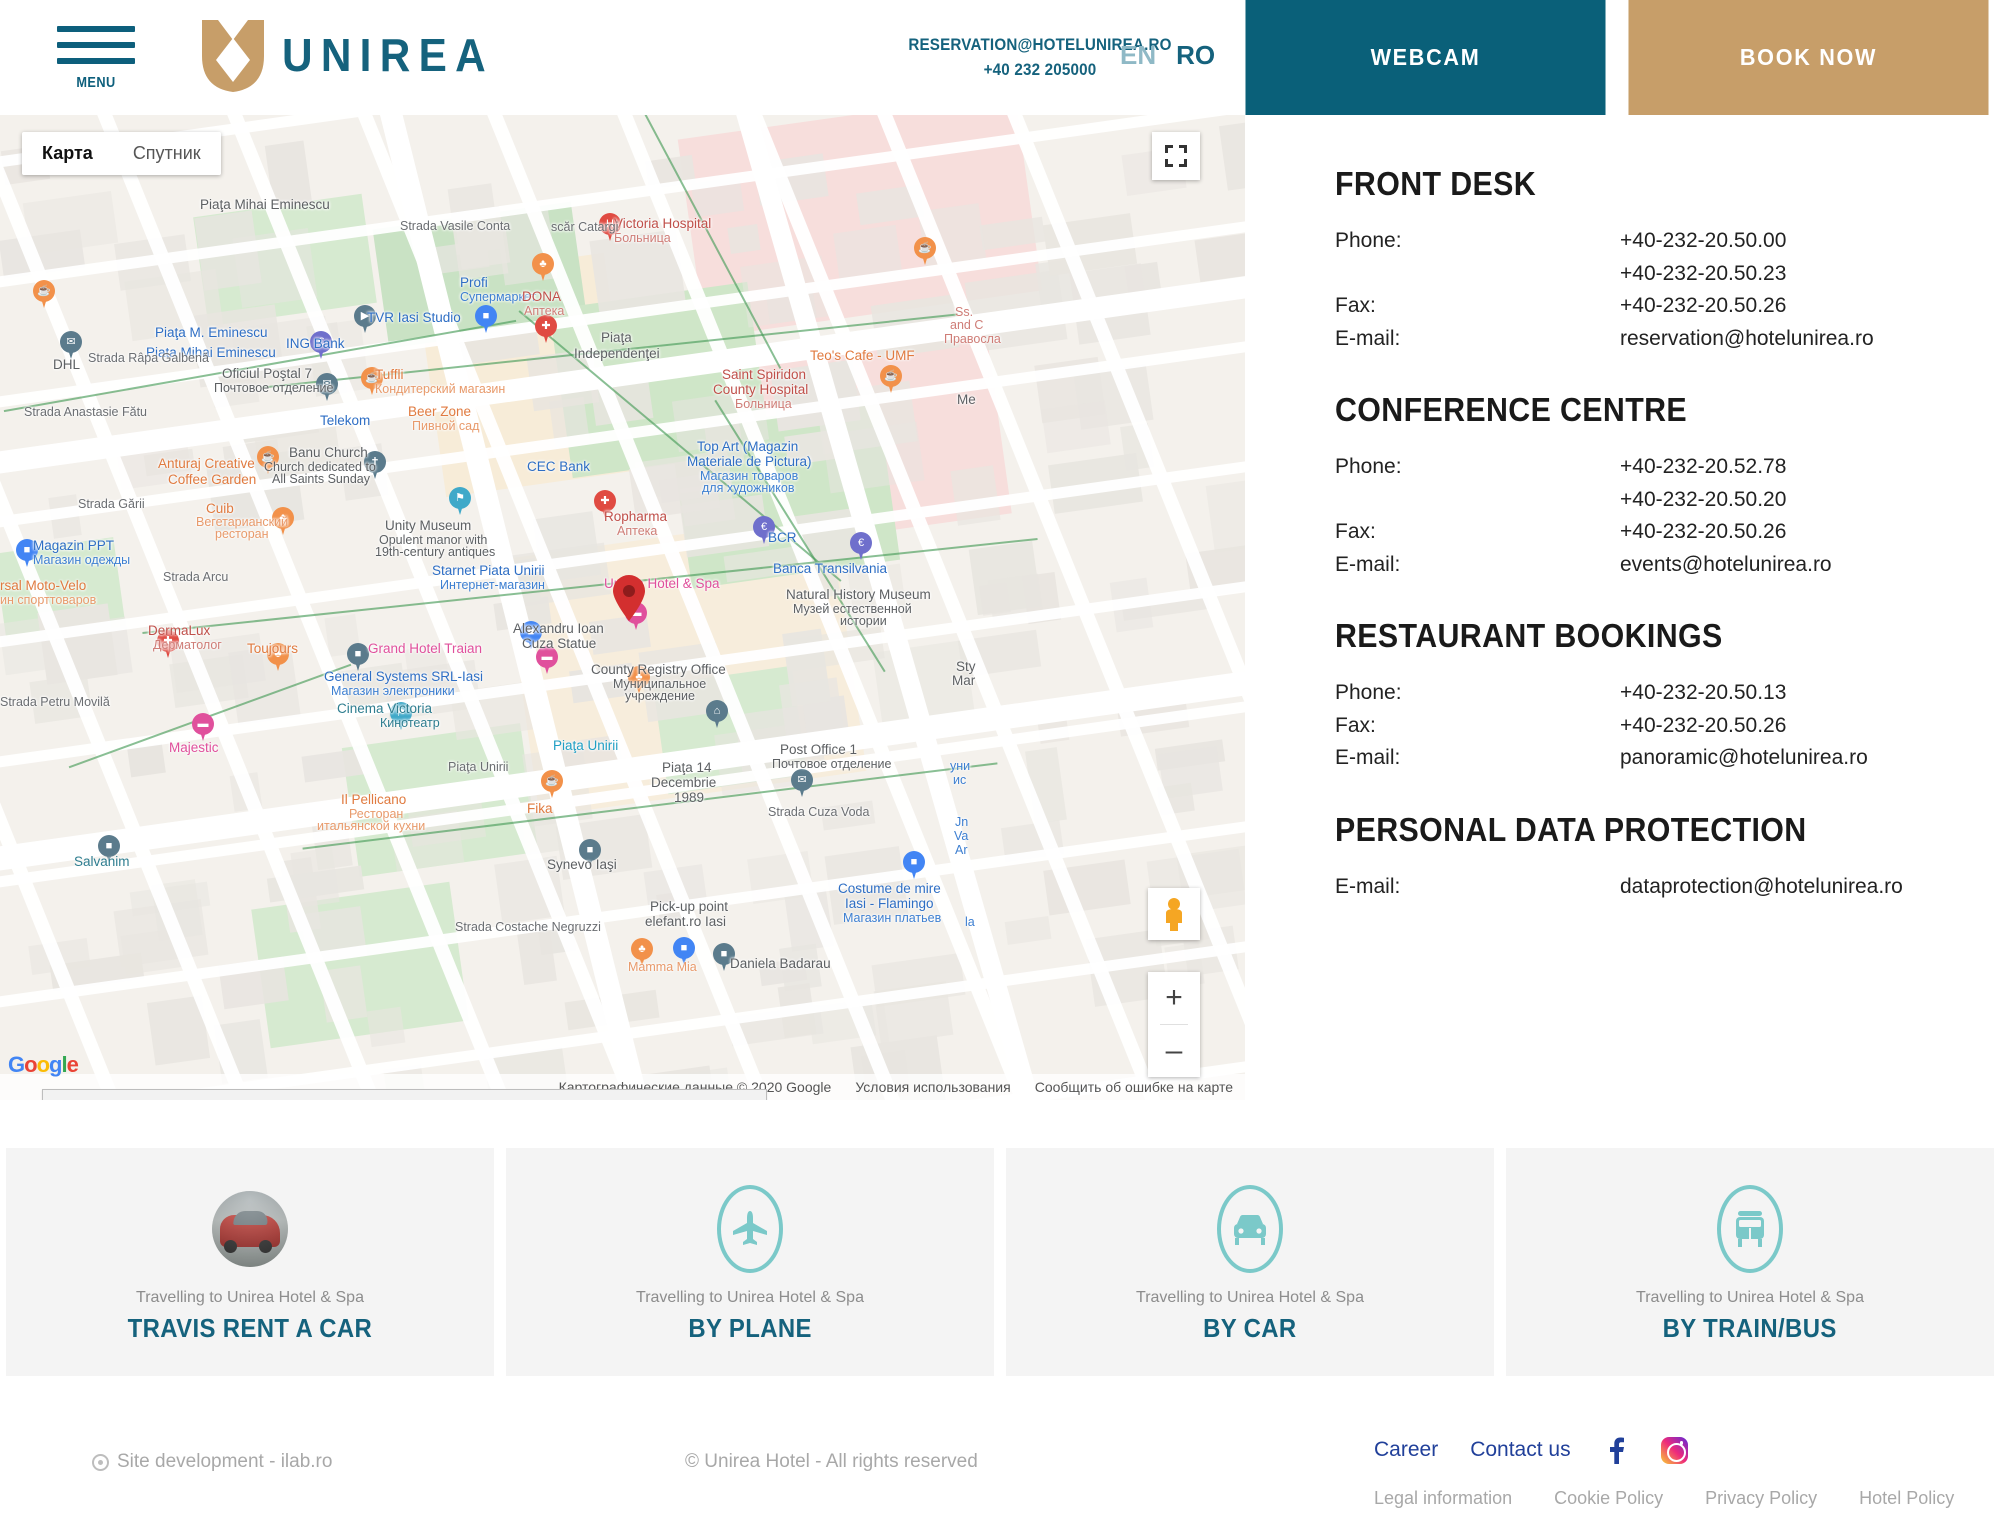  Describe the element at coordinates (1174, 1051) in the screenshot. I see `zoom-out-button: –` at that location.